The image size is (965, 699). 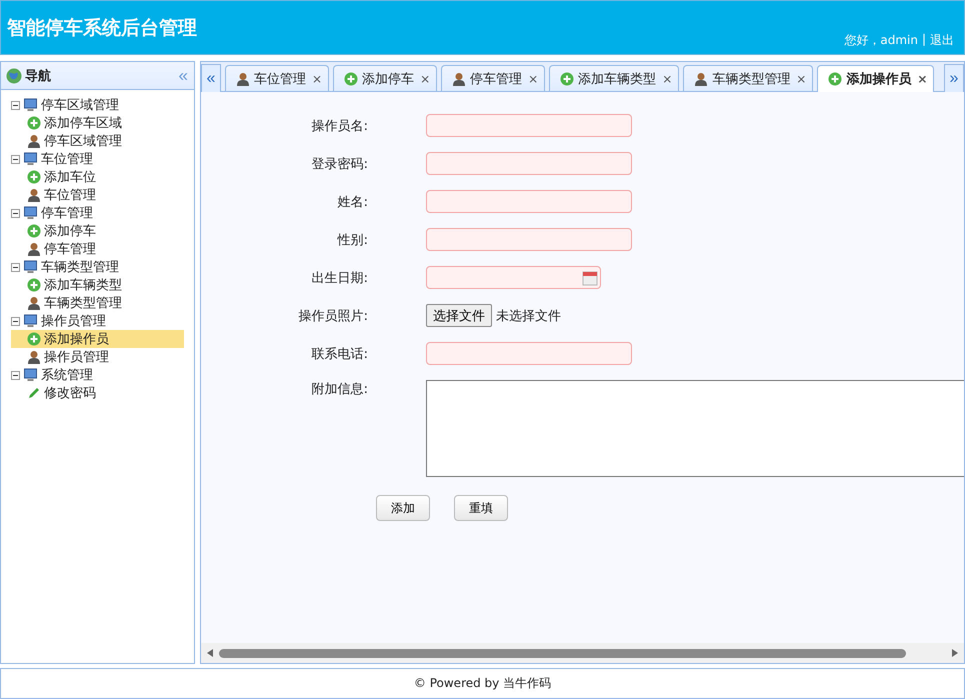 I want to click on field-label: 登录密码:, so click(x=339, y=164).